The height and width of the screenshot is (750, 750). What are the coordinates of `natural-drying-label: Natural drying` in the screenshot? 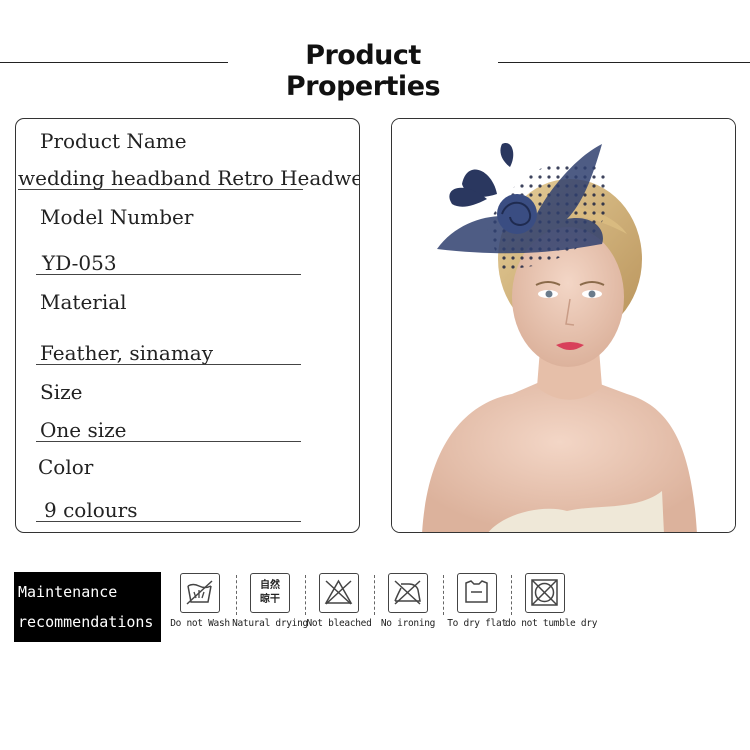 It's located at (270, 623).